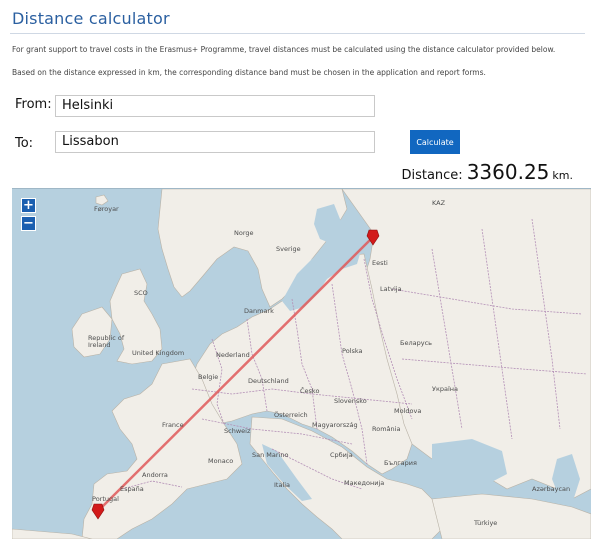 This screenshot has height=539, width=591. Describe the element at coordinates (432, 175) in the screenshot. I see `distance-label: Distance:` at that location.